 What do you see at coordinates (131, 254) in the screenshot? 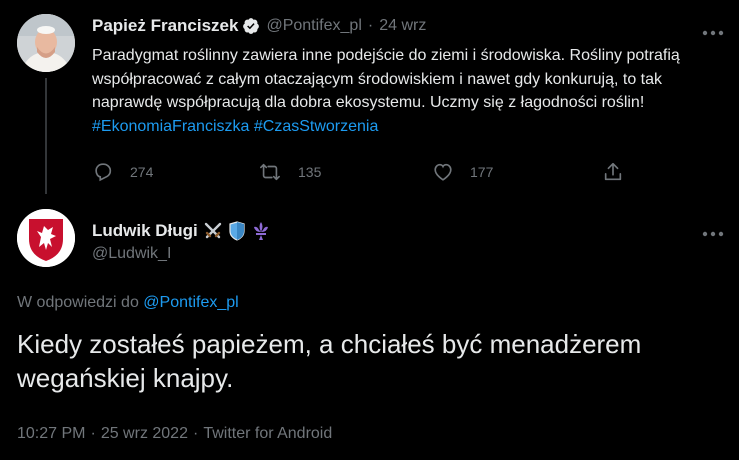
I see `author-handle: @Ludwik_I` at bounding box center [131, 254].